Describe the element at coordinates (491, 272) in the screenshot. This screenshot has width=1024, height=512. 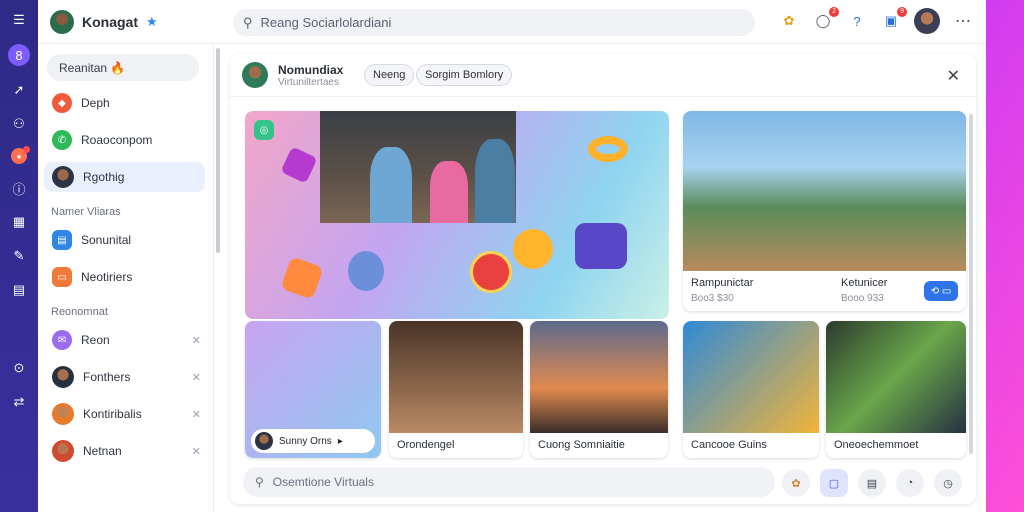
I see `star-sticker-icon` at that location.